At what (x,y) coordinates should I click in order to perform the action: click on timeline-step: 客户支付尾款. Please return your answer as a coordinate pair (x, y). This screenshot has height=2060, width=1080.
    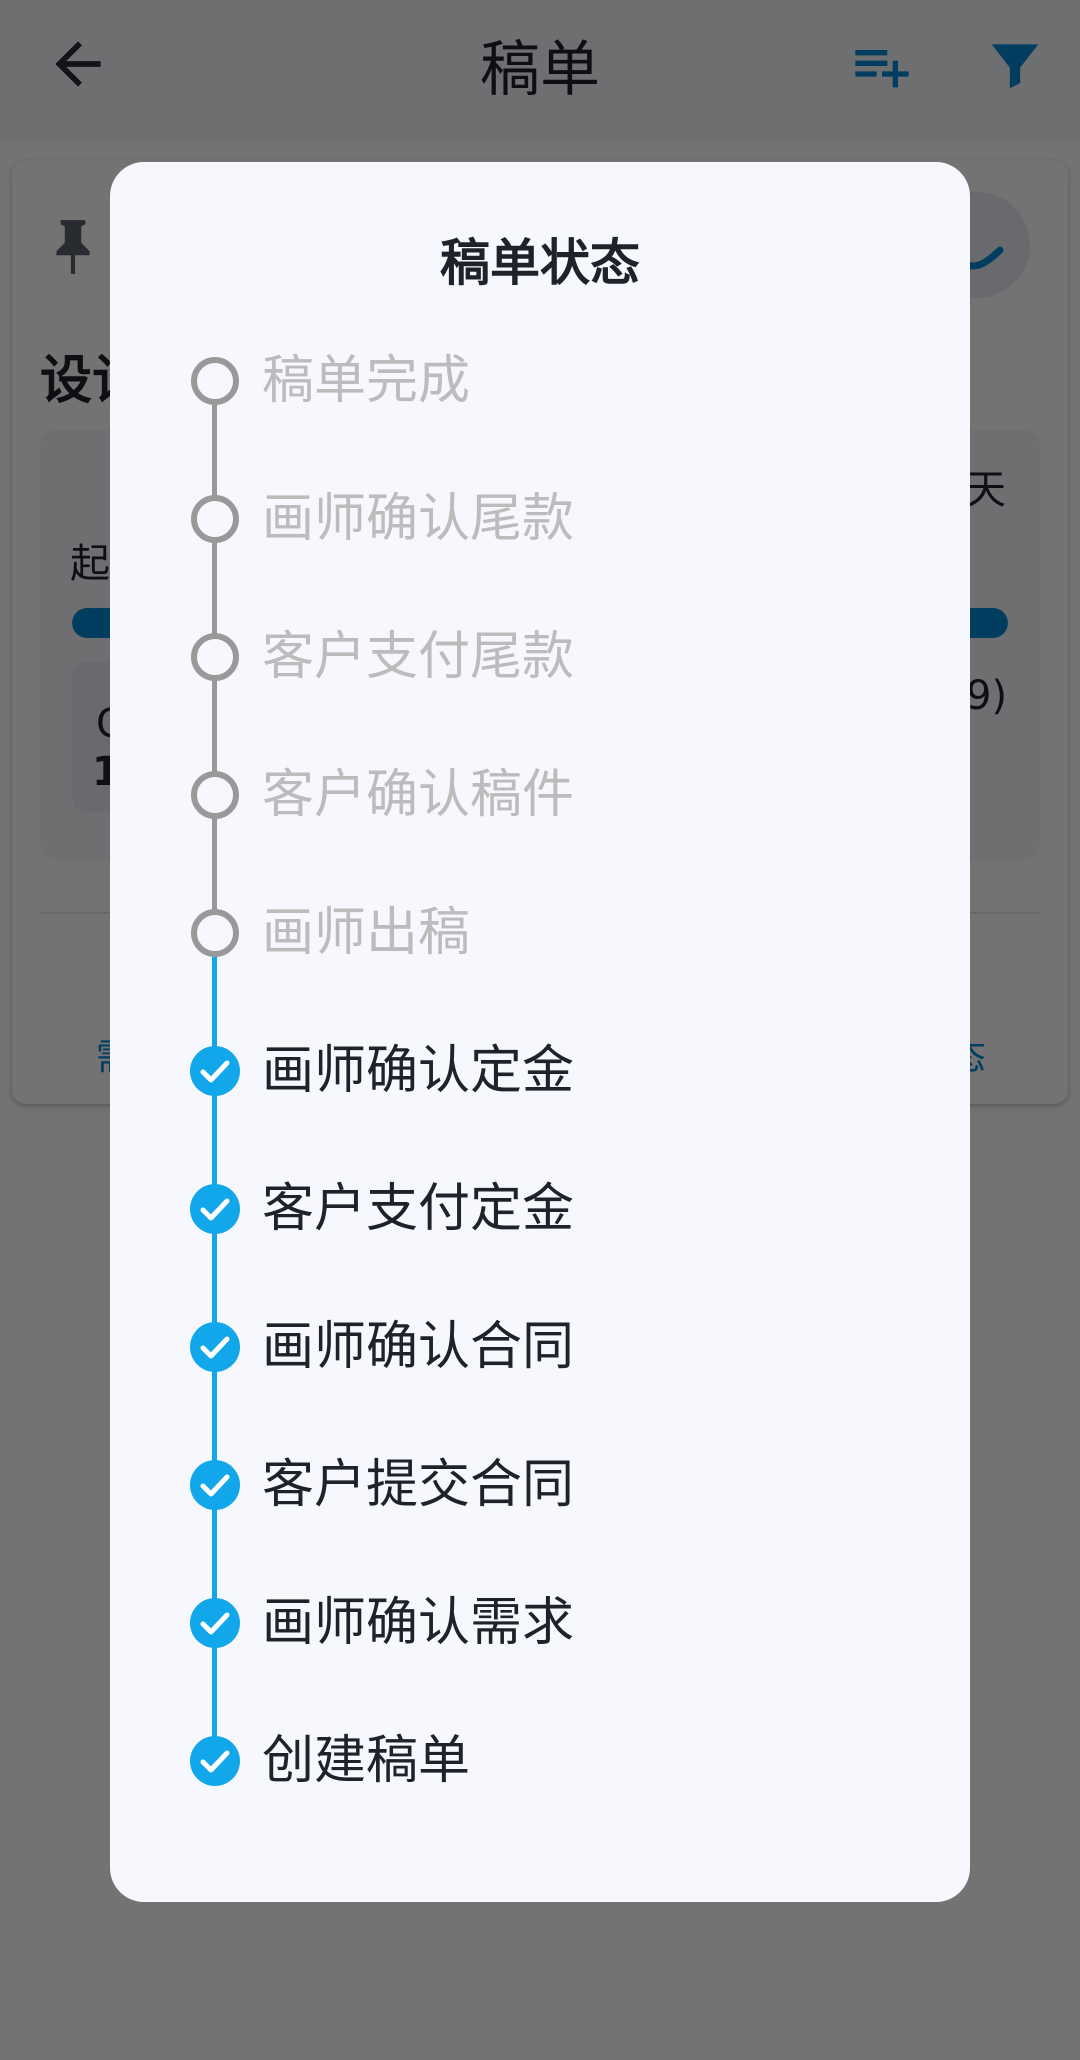
    Looking at the image, I should click on (540, 657).